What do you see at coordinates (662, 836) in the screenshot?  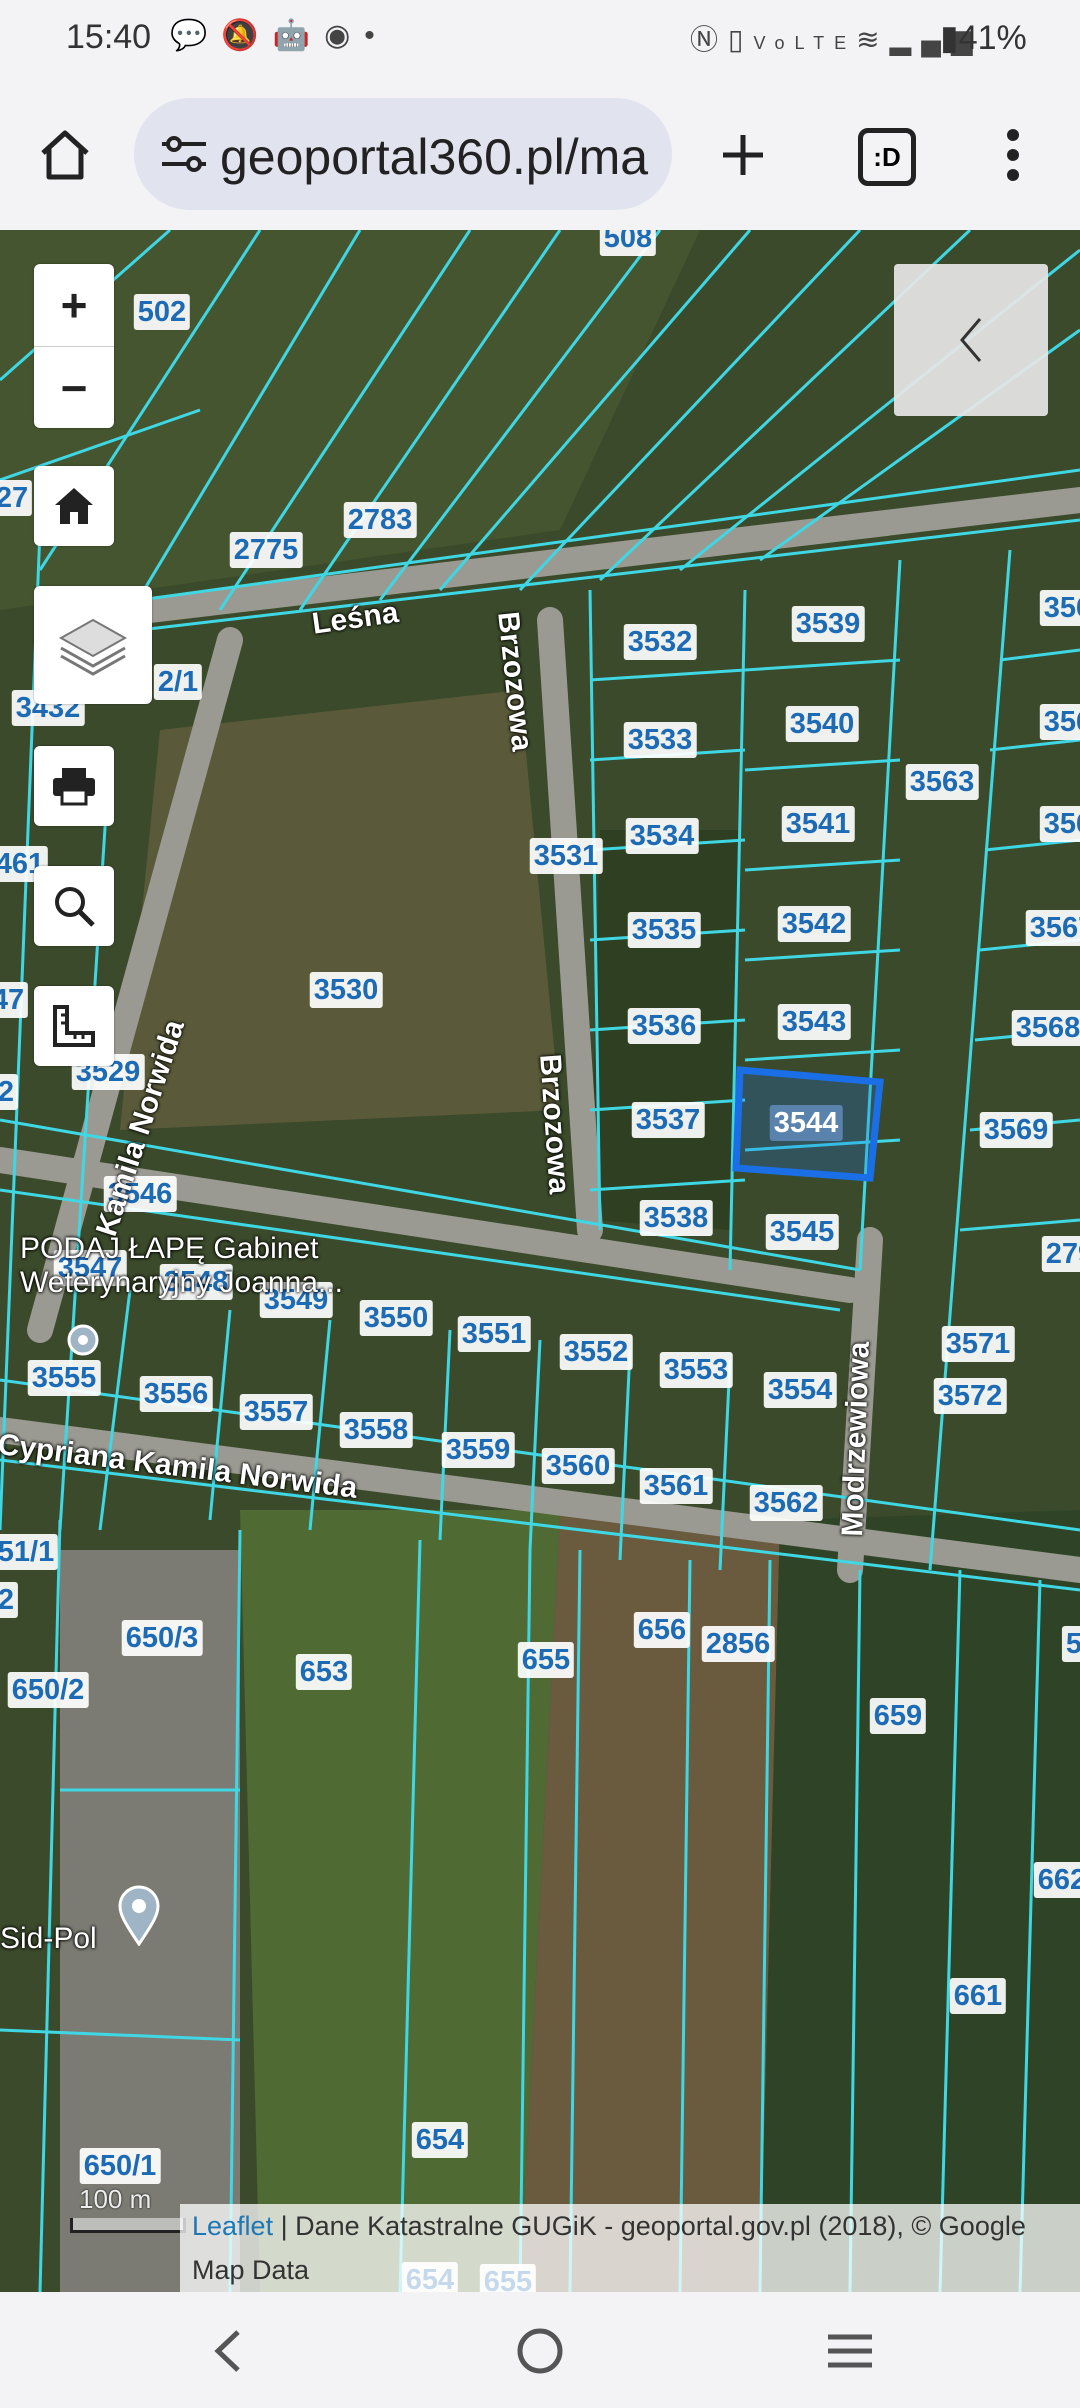 I see `parcel-label: 3534` at bounding box center [662, 836].